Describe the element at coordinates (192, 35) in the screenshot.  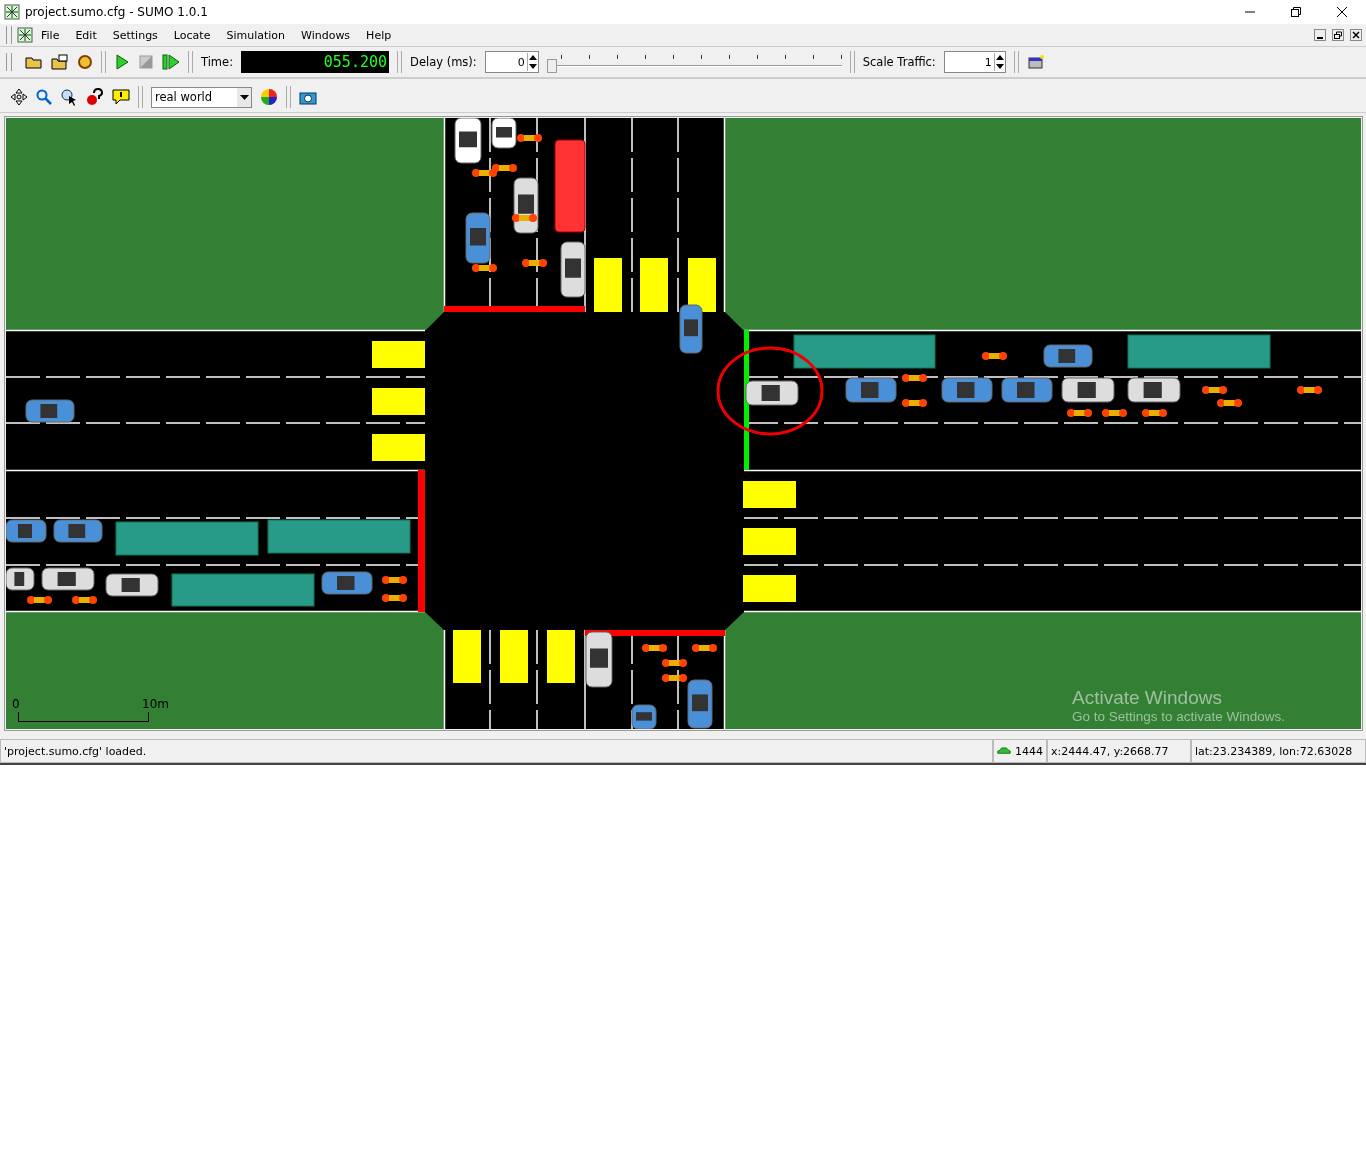
I see `menu-item: Locate` at that location.